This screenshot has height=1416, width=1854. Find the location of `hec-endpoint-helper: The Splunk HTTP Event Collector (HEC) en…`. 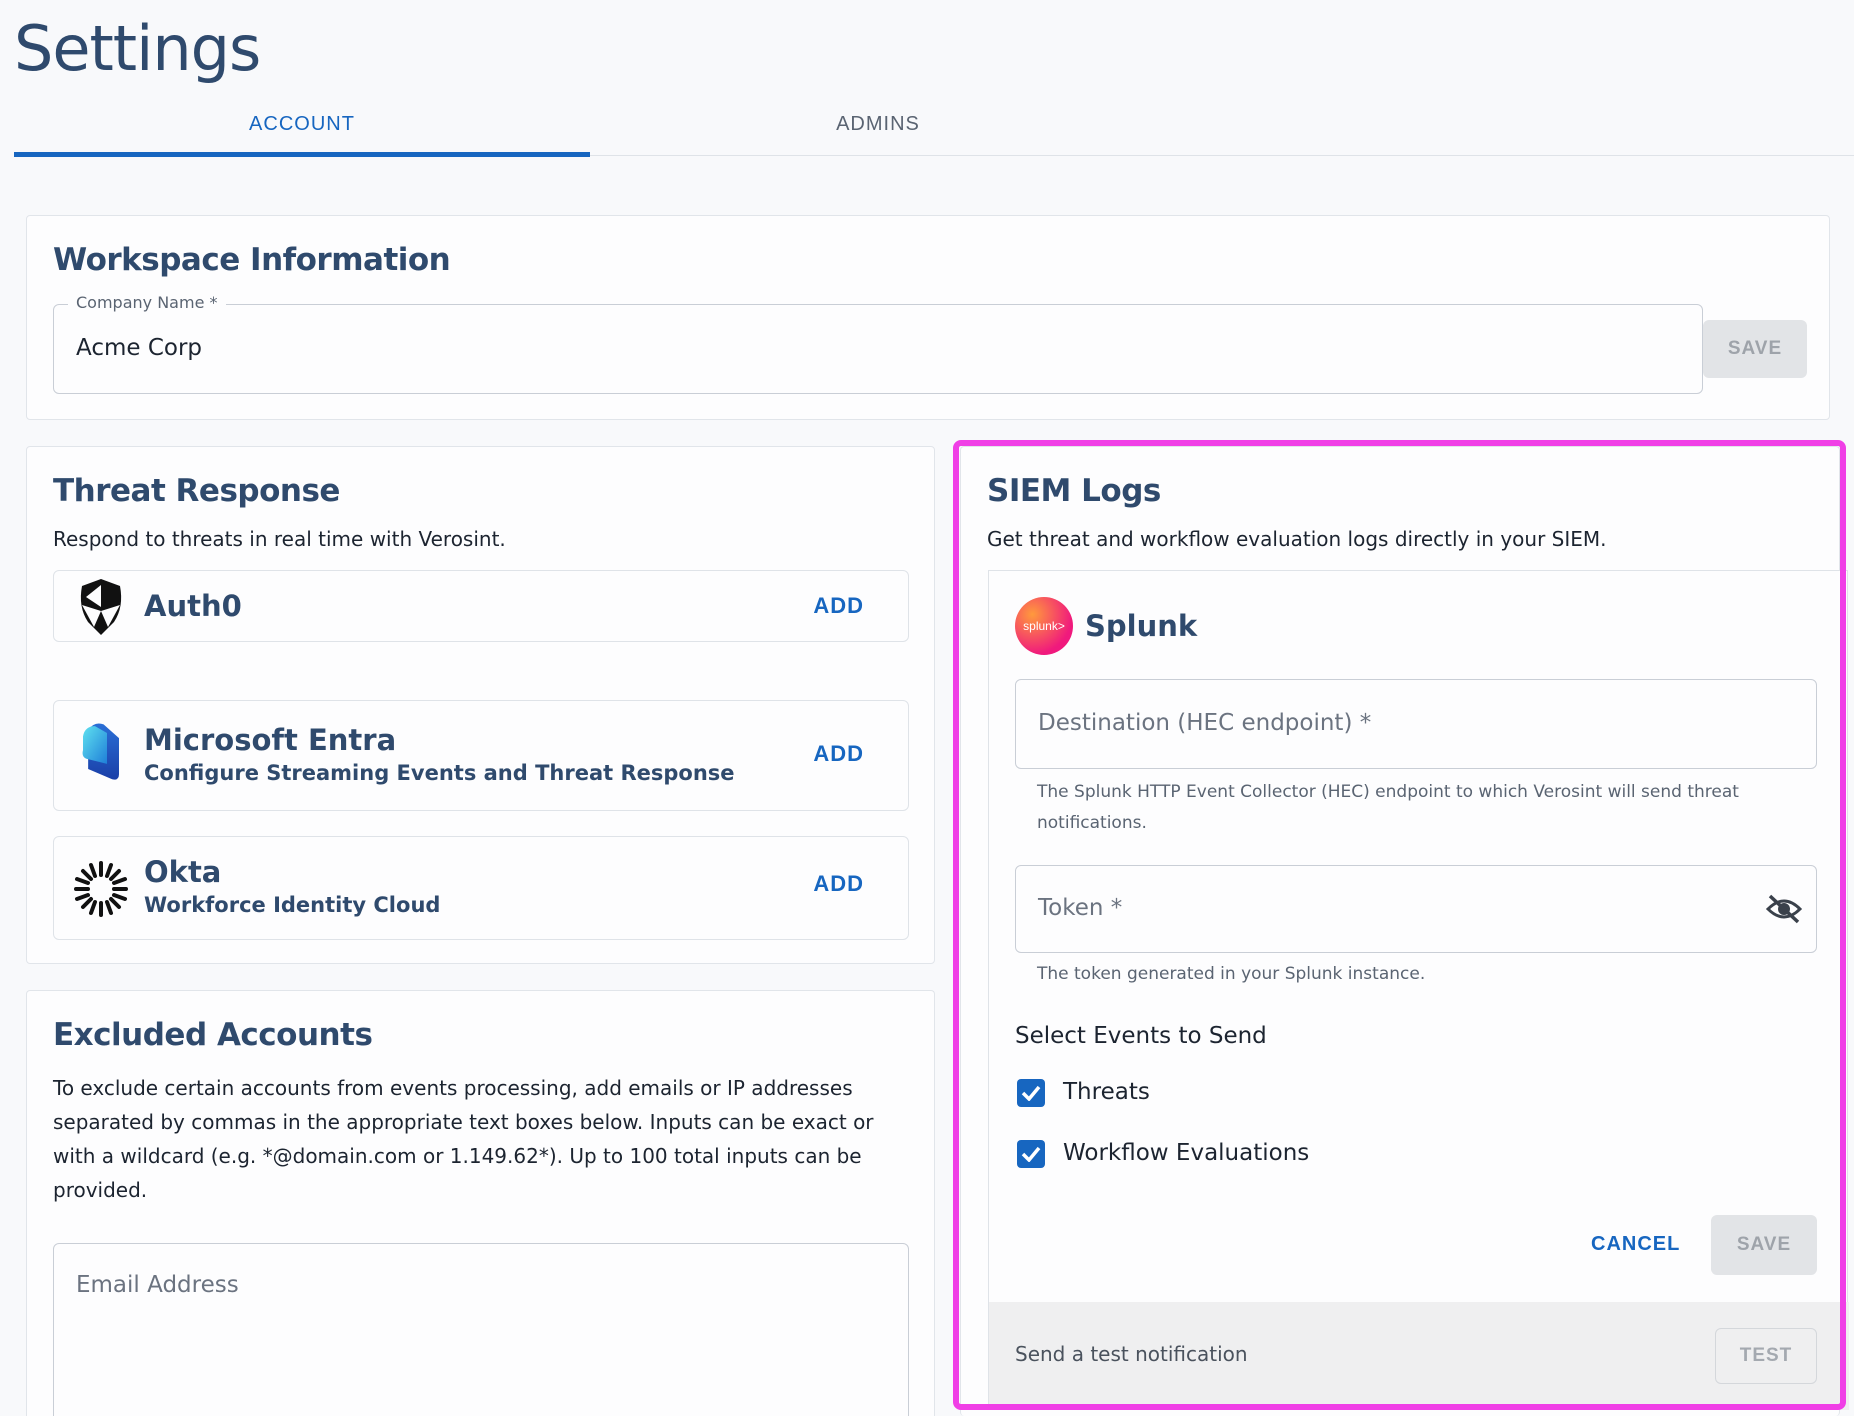

hec-endpoint-helper: The Splunk HTTP Event Collector (HEC) en… is located at coordinates (1388, 807).